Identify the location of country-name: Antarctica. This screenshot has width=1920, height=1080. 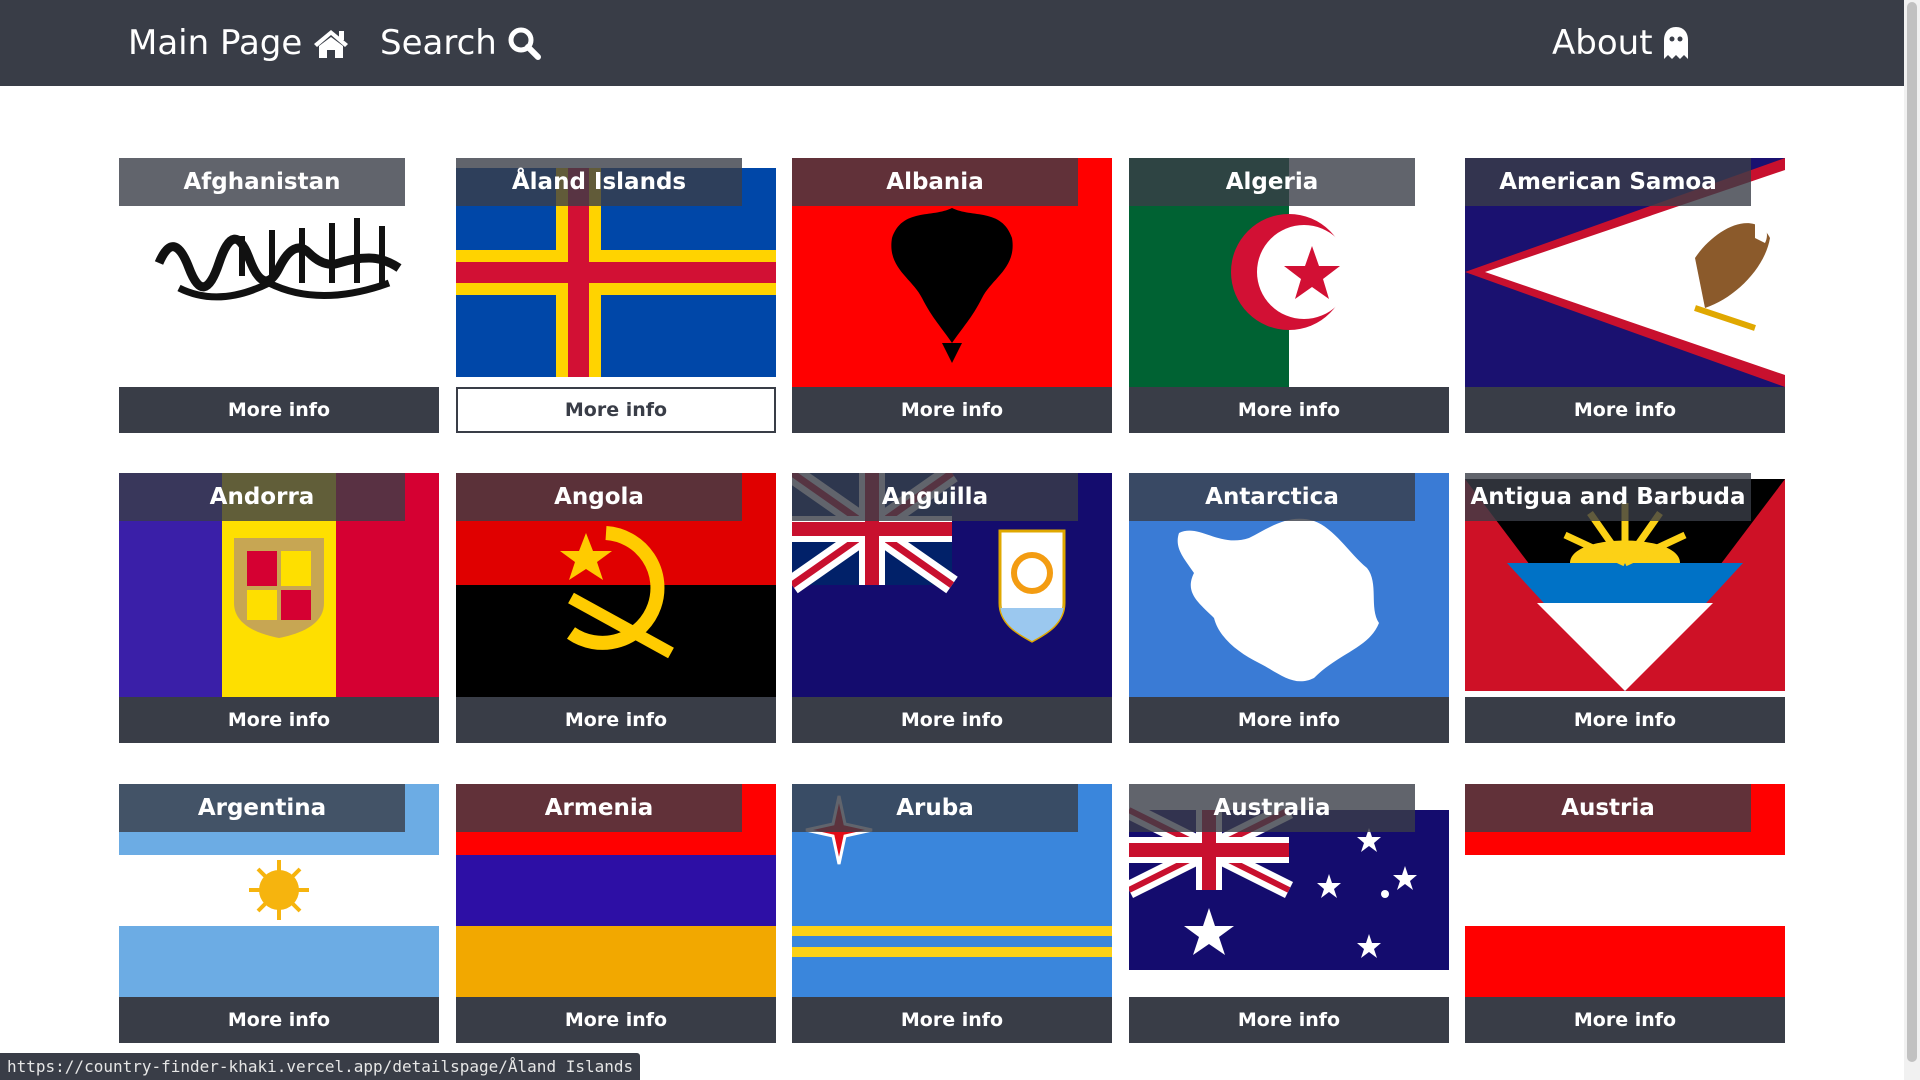
(1272, 497).